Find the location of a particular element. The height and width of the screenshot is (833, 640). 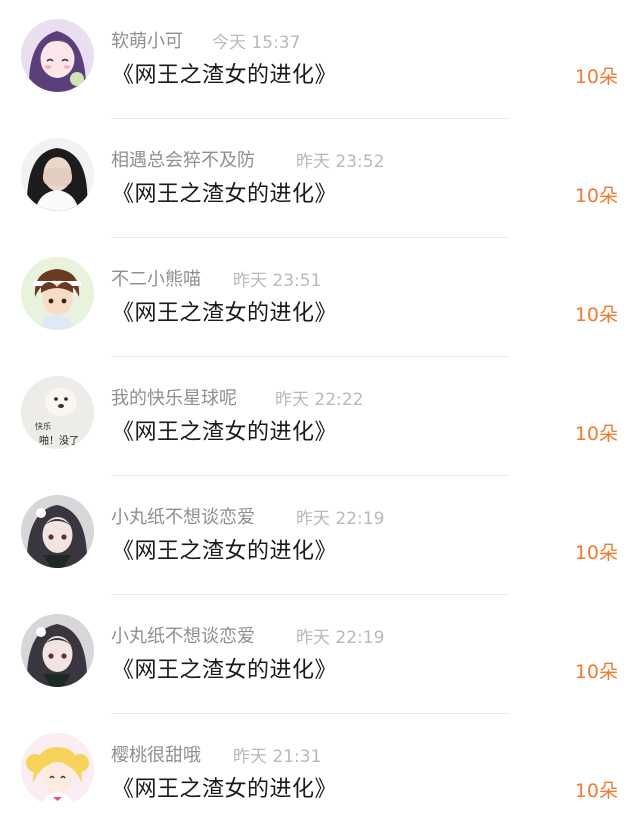

username: 软萌小可 is located at coordinates (147, 40).